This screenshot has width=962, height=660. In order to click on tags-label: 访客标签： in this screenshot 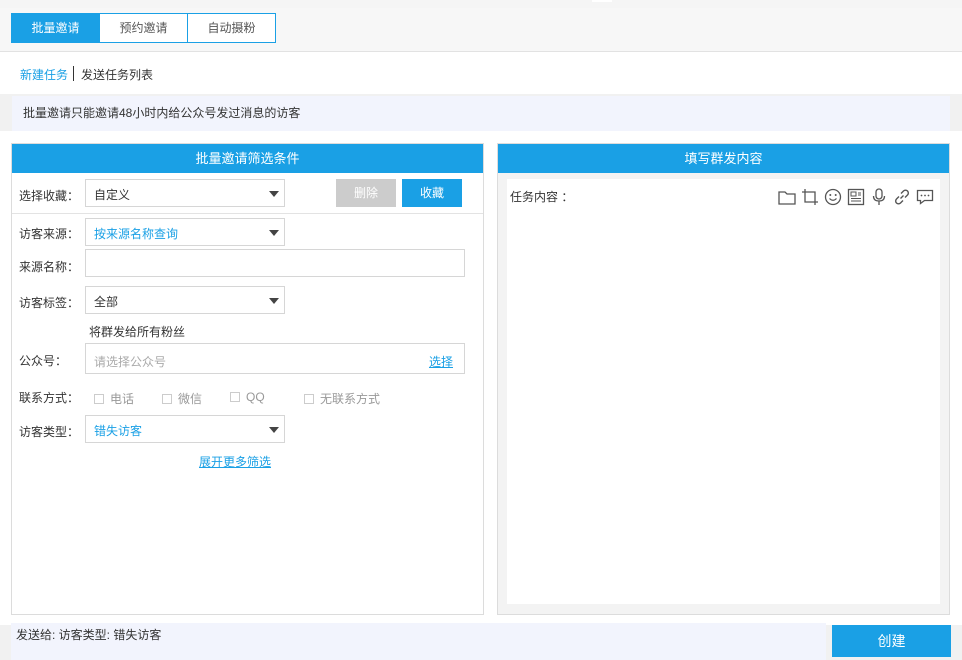, I will do `click(49, 303)`.